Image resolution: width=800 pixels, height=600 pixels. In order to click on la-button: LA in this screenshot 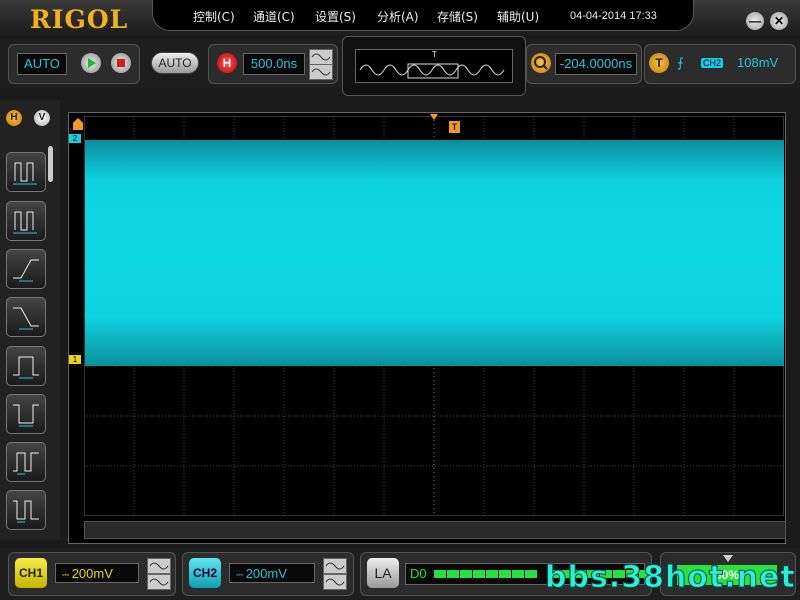, I will do `click(383, 573)`.